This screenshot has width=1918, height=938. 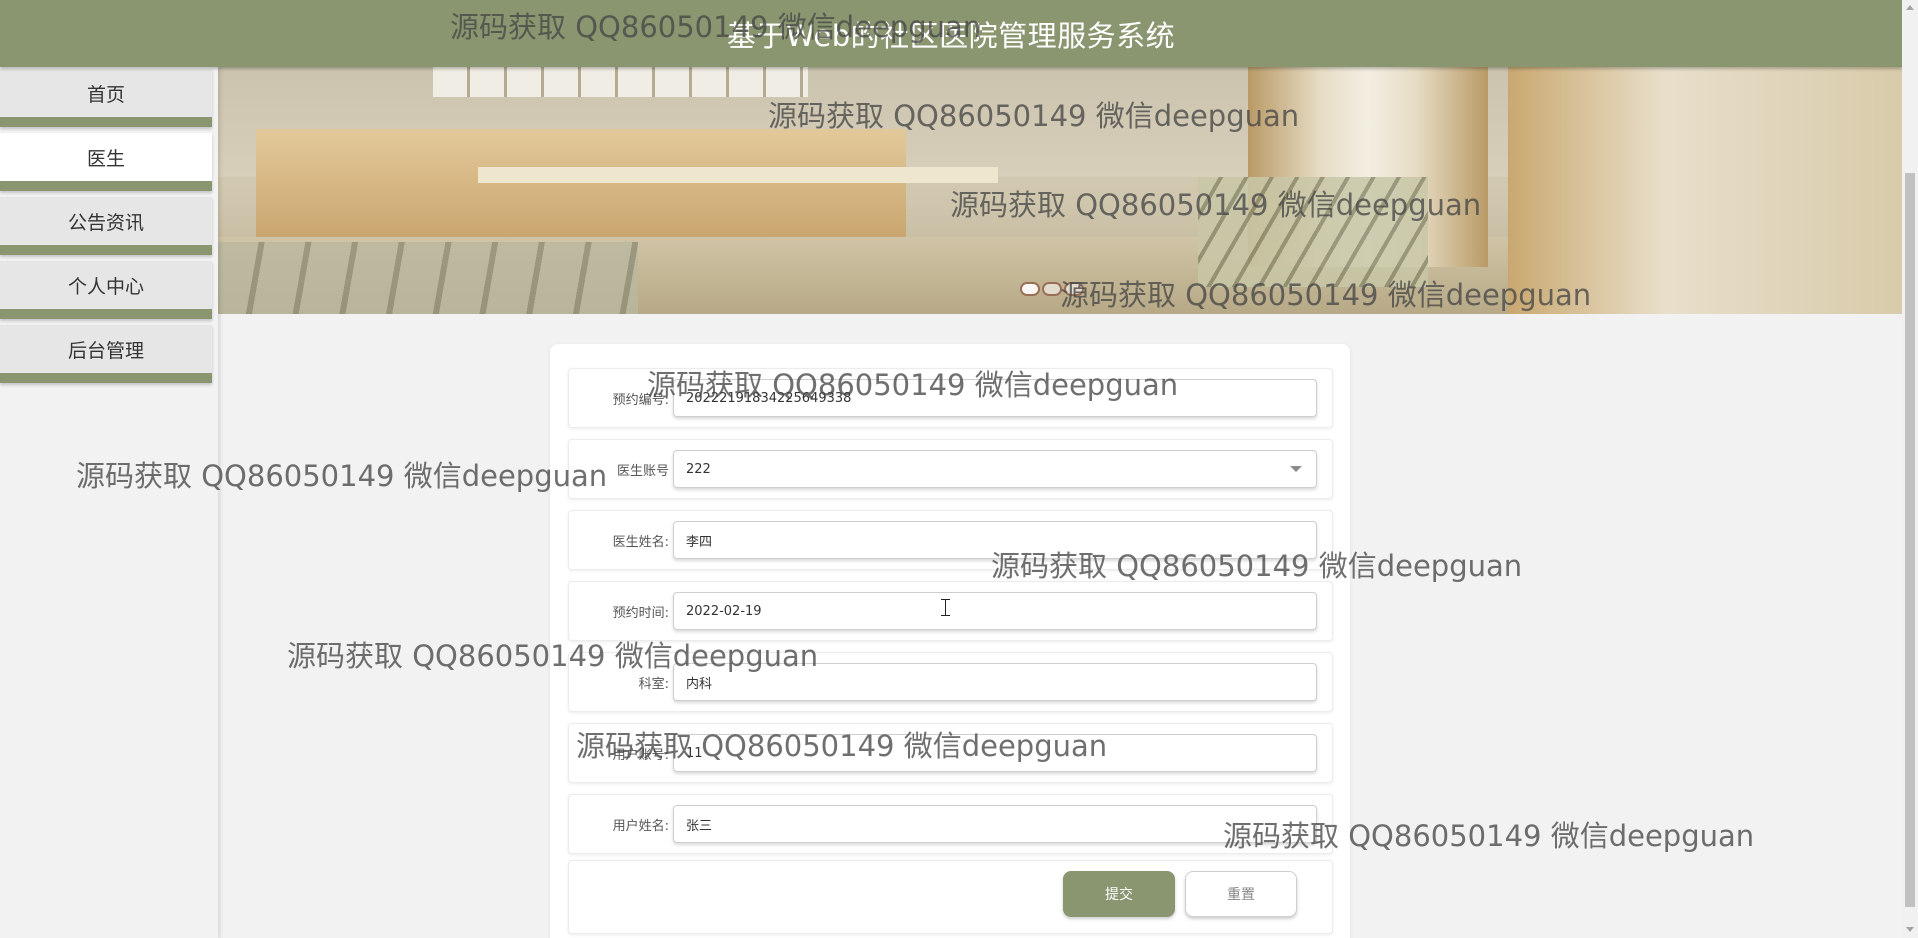 What do you see at coordinates (1313, 232) in the screenshot?
I see `banner-waiting-chairs` at bounding box center [1313, 232].